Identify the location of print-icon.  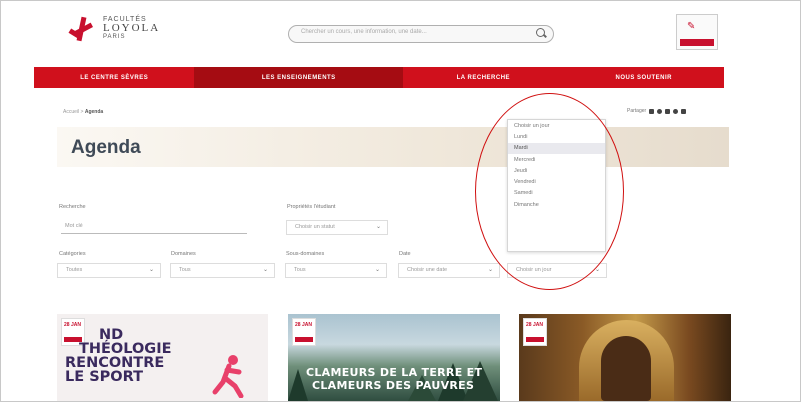
(652, 111).